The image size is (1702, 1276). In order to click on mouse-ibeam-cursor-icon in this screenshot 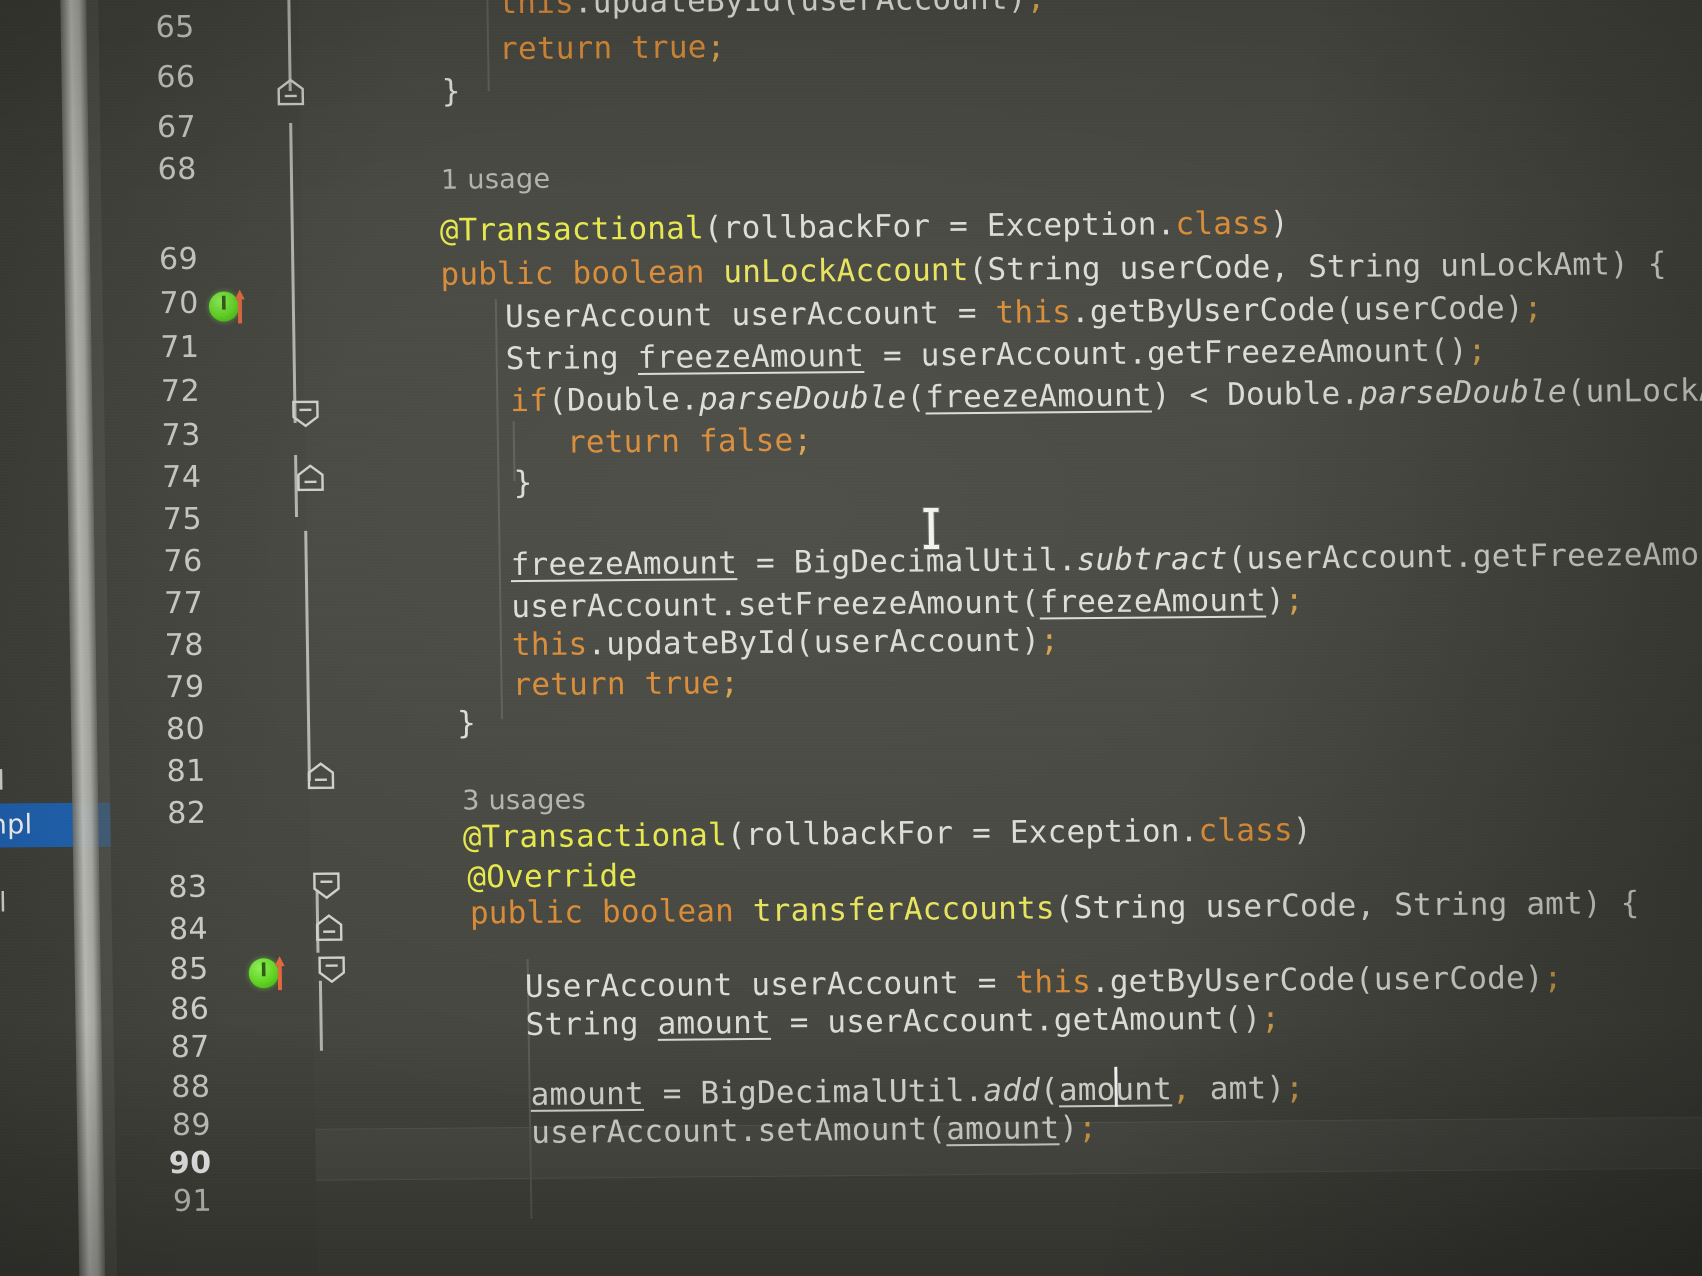, I will do `click(931, 528)`.